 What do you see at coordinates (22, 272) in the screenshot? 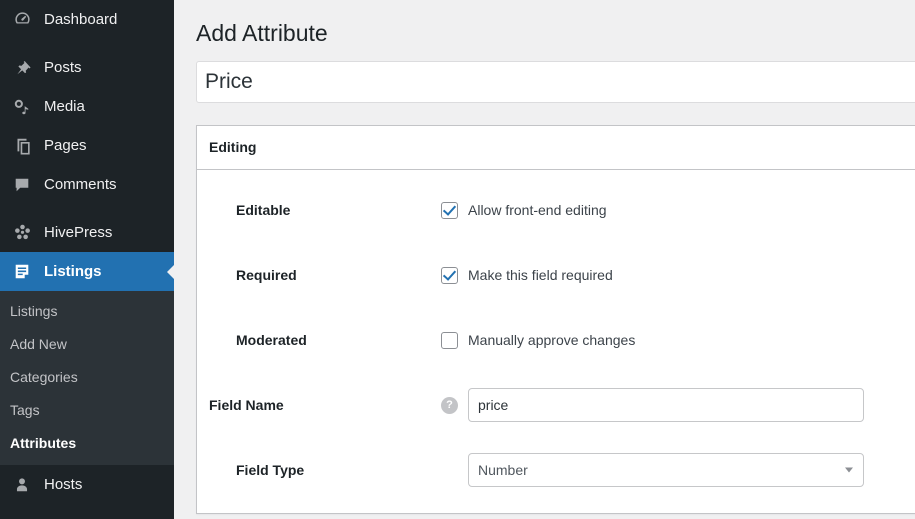
I see `listings-icon` at bounding box center [22, 272].